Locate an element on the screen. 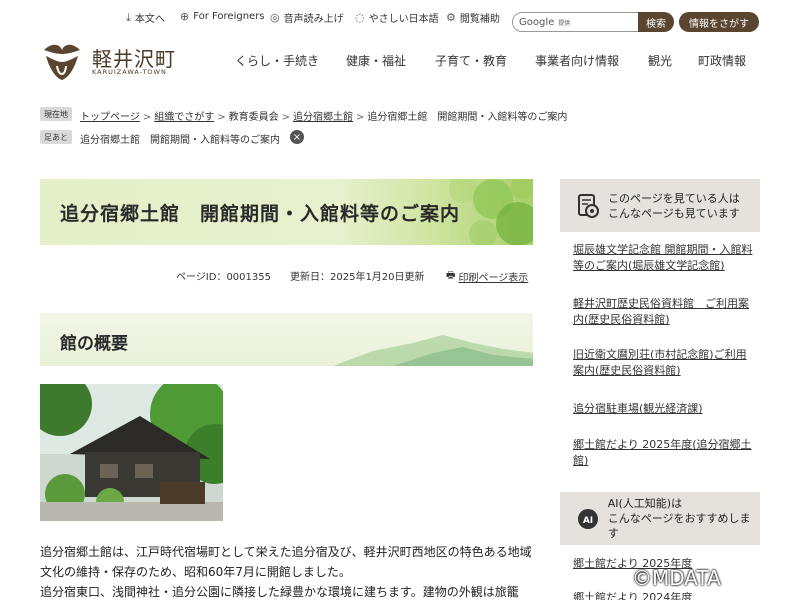  page-title: 追分宿郷土館 開館期間・入館料等のご案内 is located at coordinates (260, 214).